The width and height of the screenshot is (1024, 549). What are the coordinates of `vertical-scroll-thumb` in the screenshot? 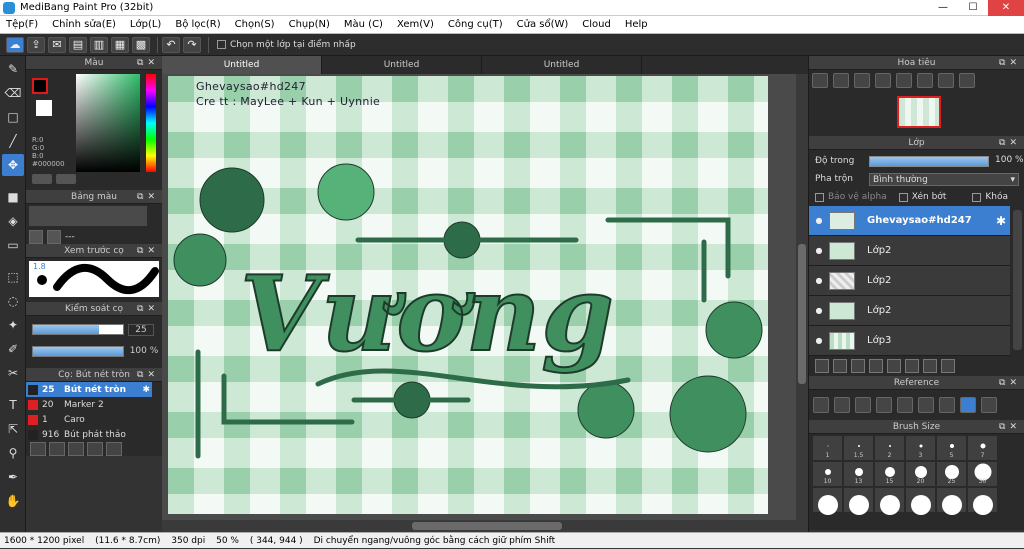 It's located at (802, 314).